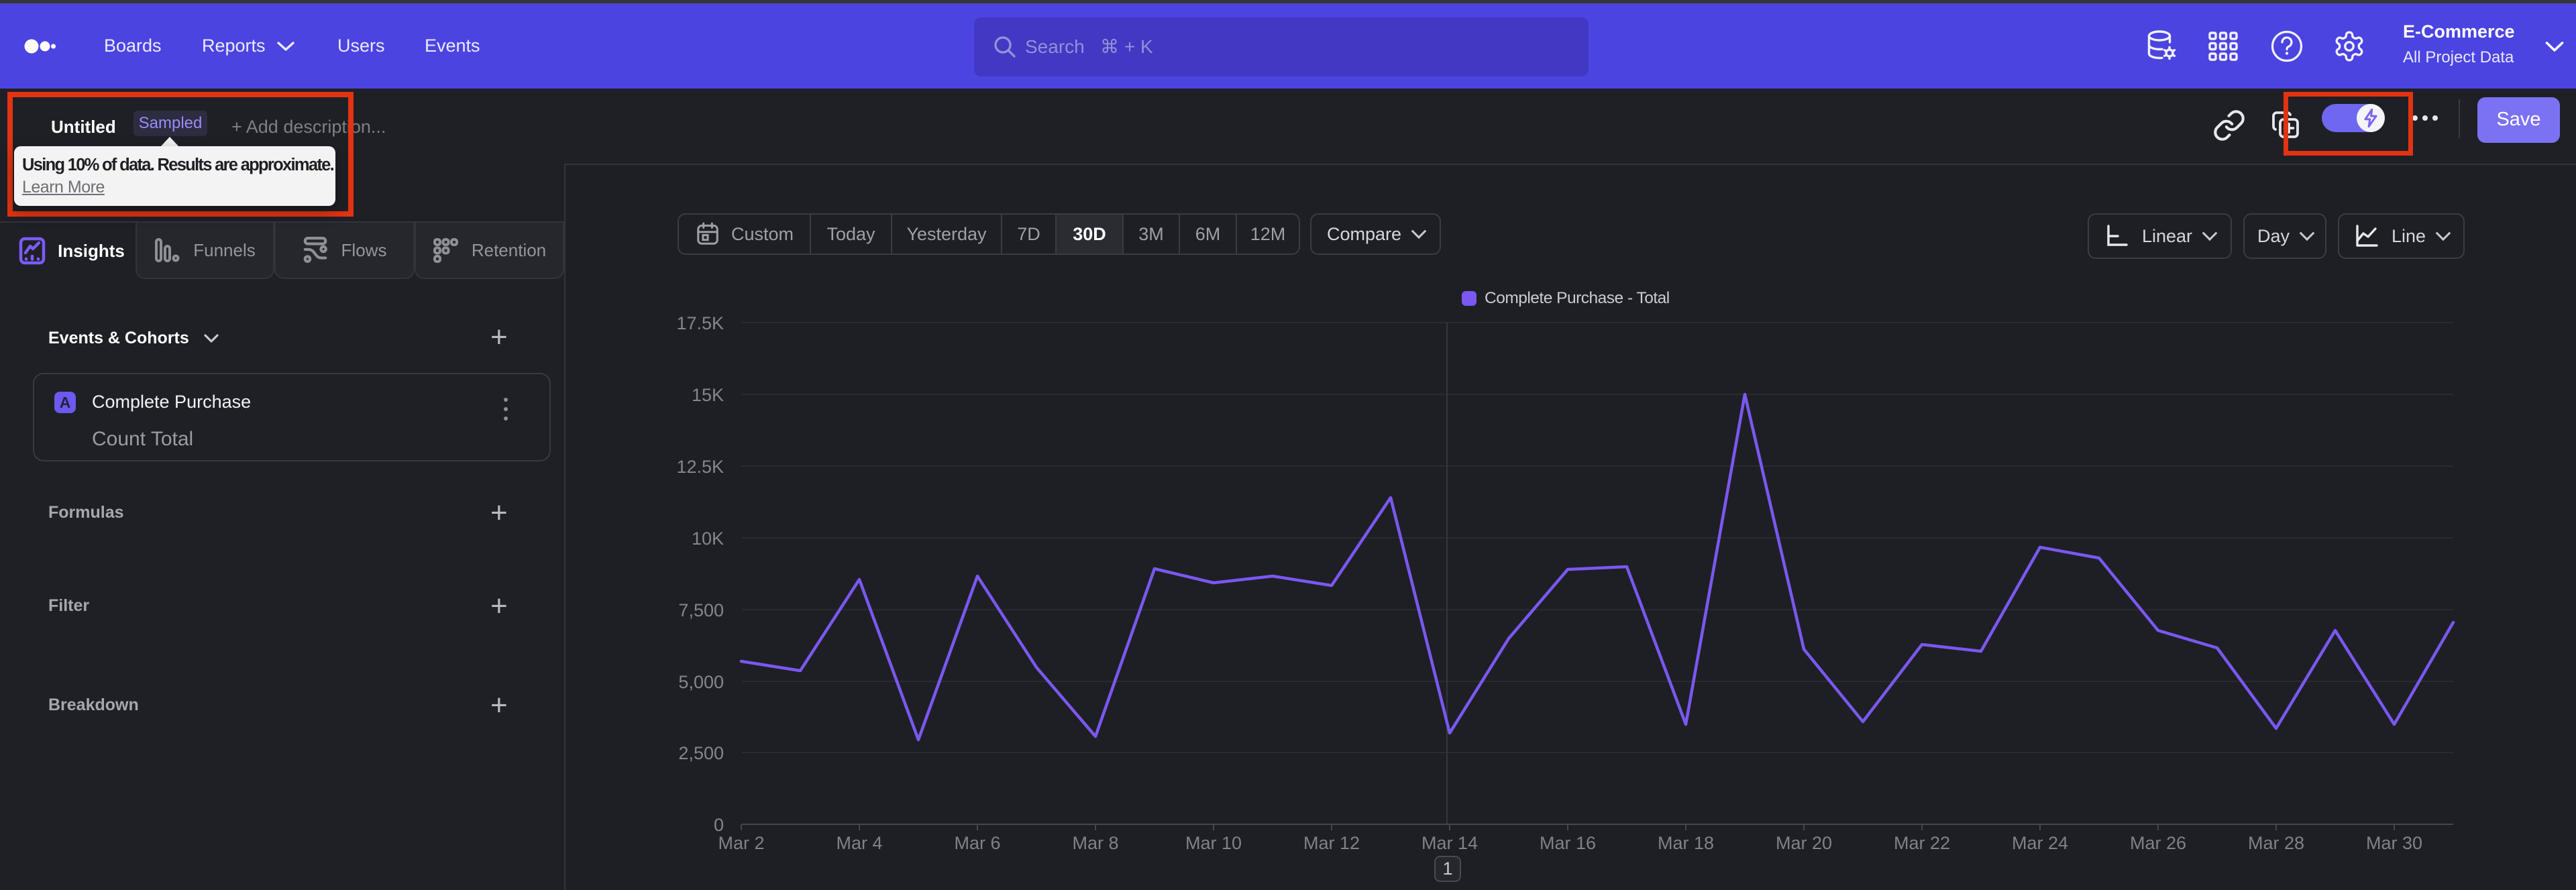  What do you see at coordinates (2276, 843) in the screenshot?
I see `svg-text: Mar 28` at bounding box center [2276, 843].